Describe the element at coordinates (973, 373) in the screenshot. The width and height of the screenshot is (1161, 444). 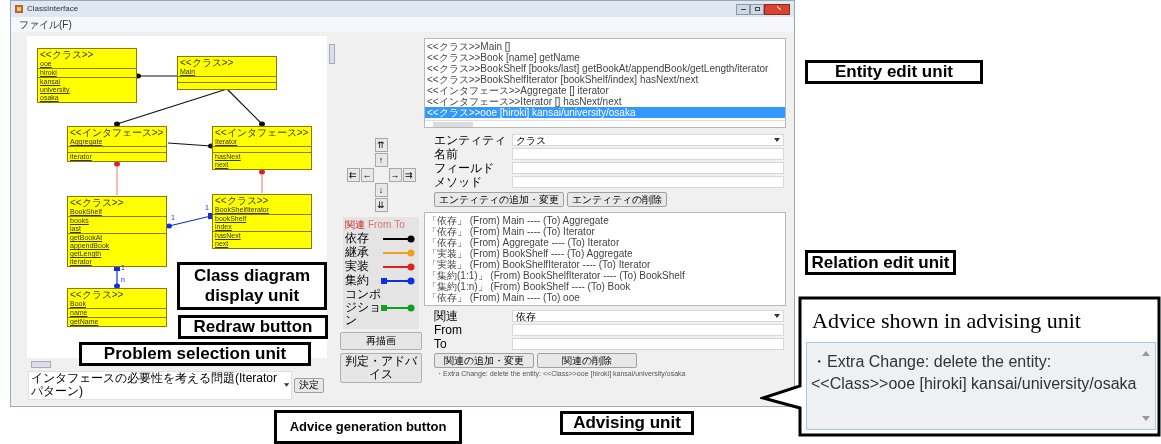
I see `advice-text: ・Extra Change: delete the entity: <<Class>>ooe [hiroki] kansai/university/osaka` at that location.